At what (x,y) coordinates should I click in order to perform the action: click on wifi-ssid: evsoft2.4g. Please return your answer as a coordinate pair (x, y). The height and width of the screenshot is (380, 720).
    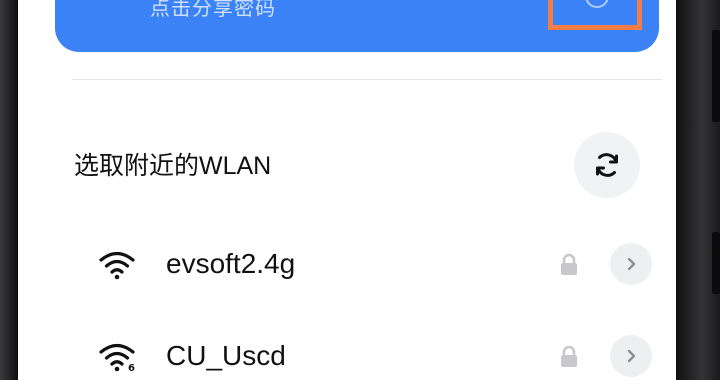
    Looking at the image, I should click on (231, 263).